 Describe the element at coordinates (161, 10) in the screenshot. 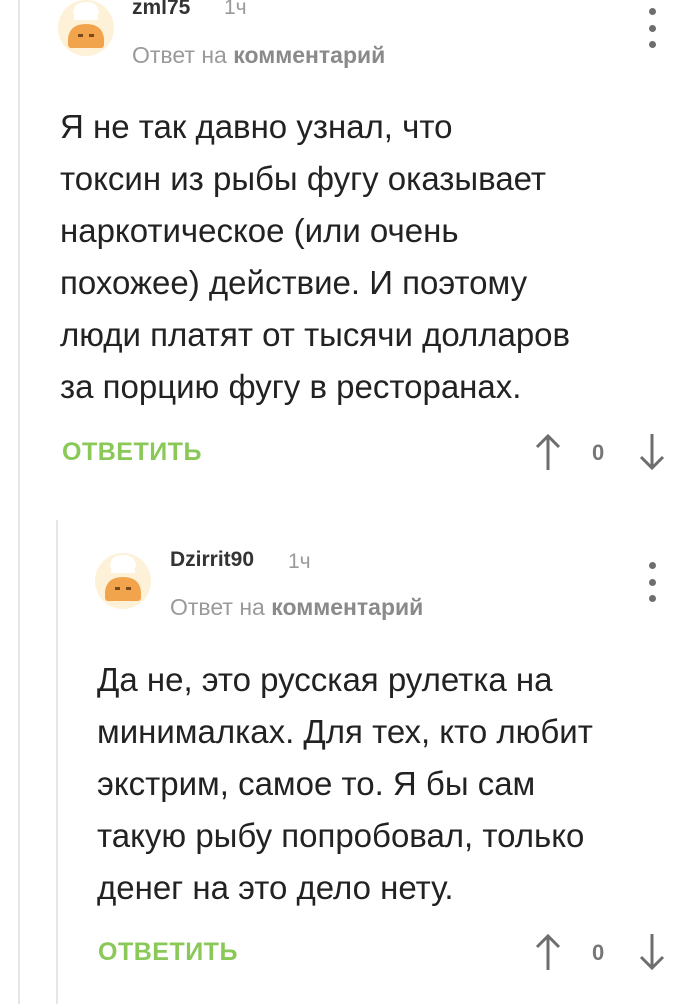

I see `username: zml75` at that location.